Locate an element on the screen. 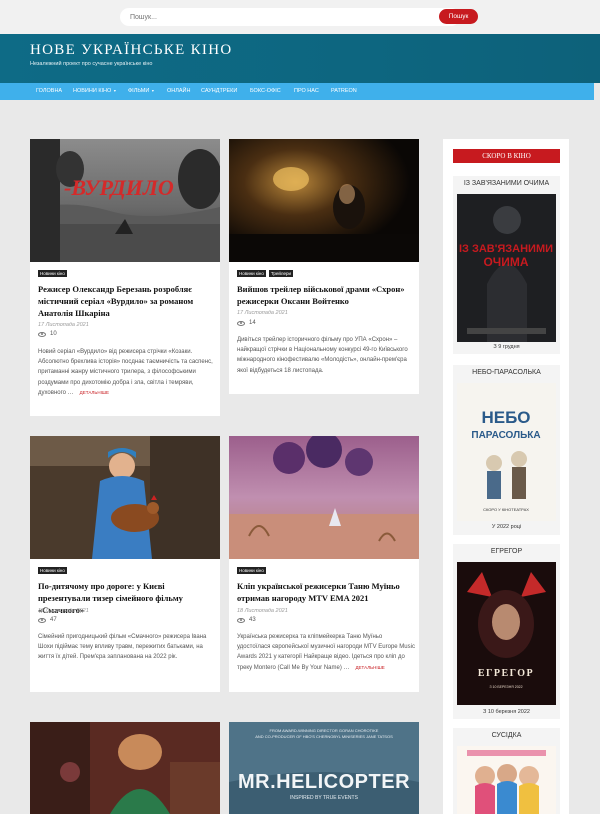 This screenshot has height=814, width=600. movie-poster is located at coordinates (506, 780).